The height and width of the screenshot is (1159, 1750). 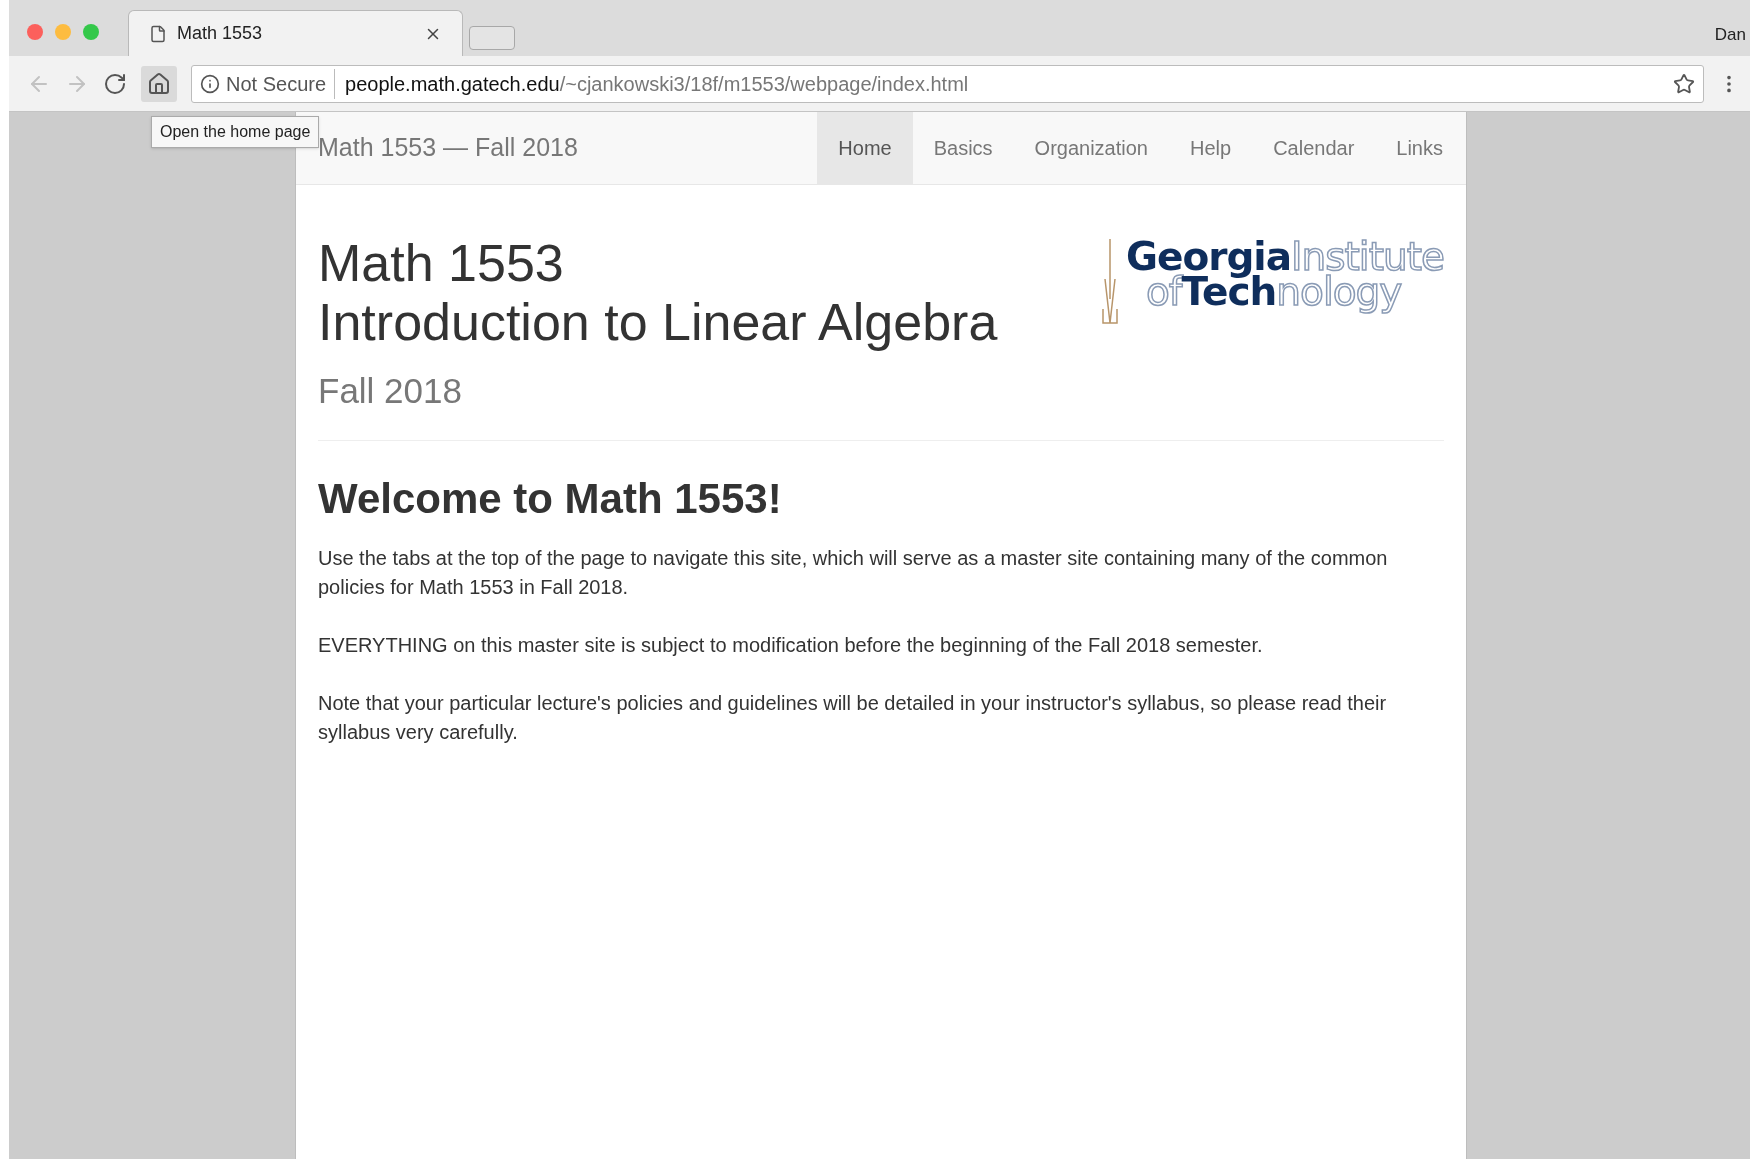 I want to click on spire-icon, so click(x=1109, y=282).